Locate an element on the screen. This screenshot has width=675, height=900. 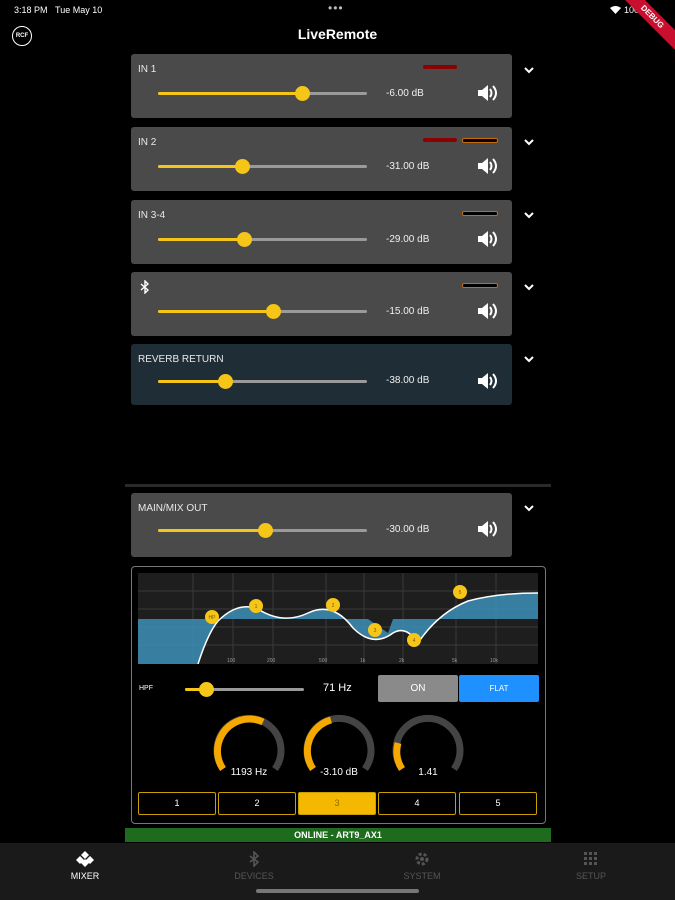
channel-name: MAIN/MIX OUT is located at coordinates (173, 508).